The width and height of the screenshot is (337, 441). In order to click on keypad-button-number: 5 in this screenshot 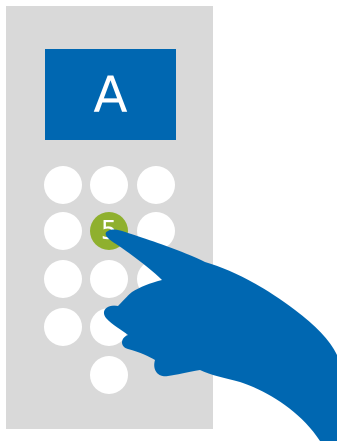, I will do `click(109, 231)`.